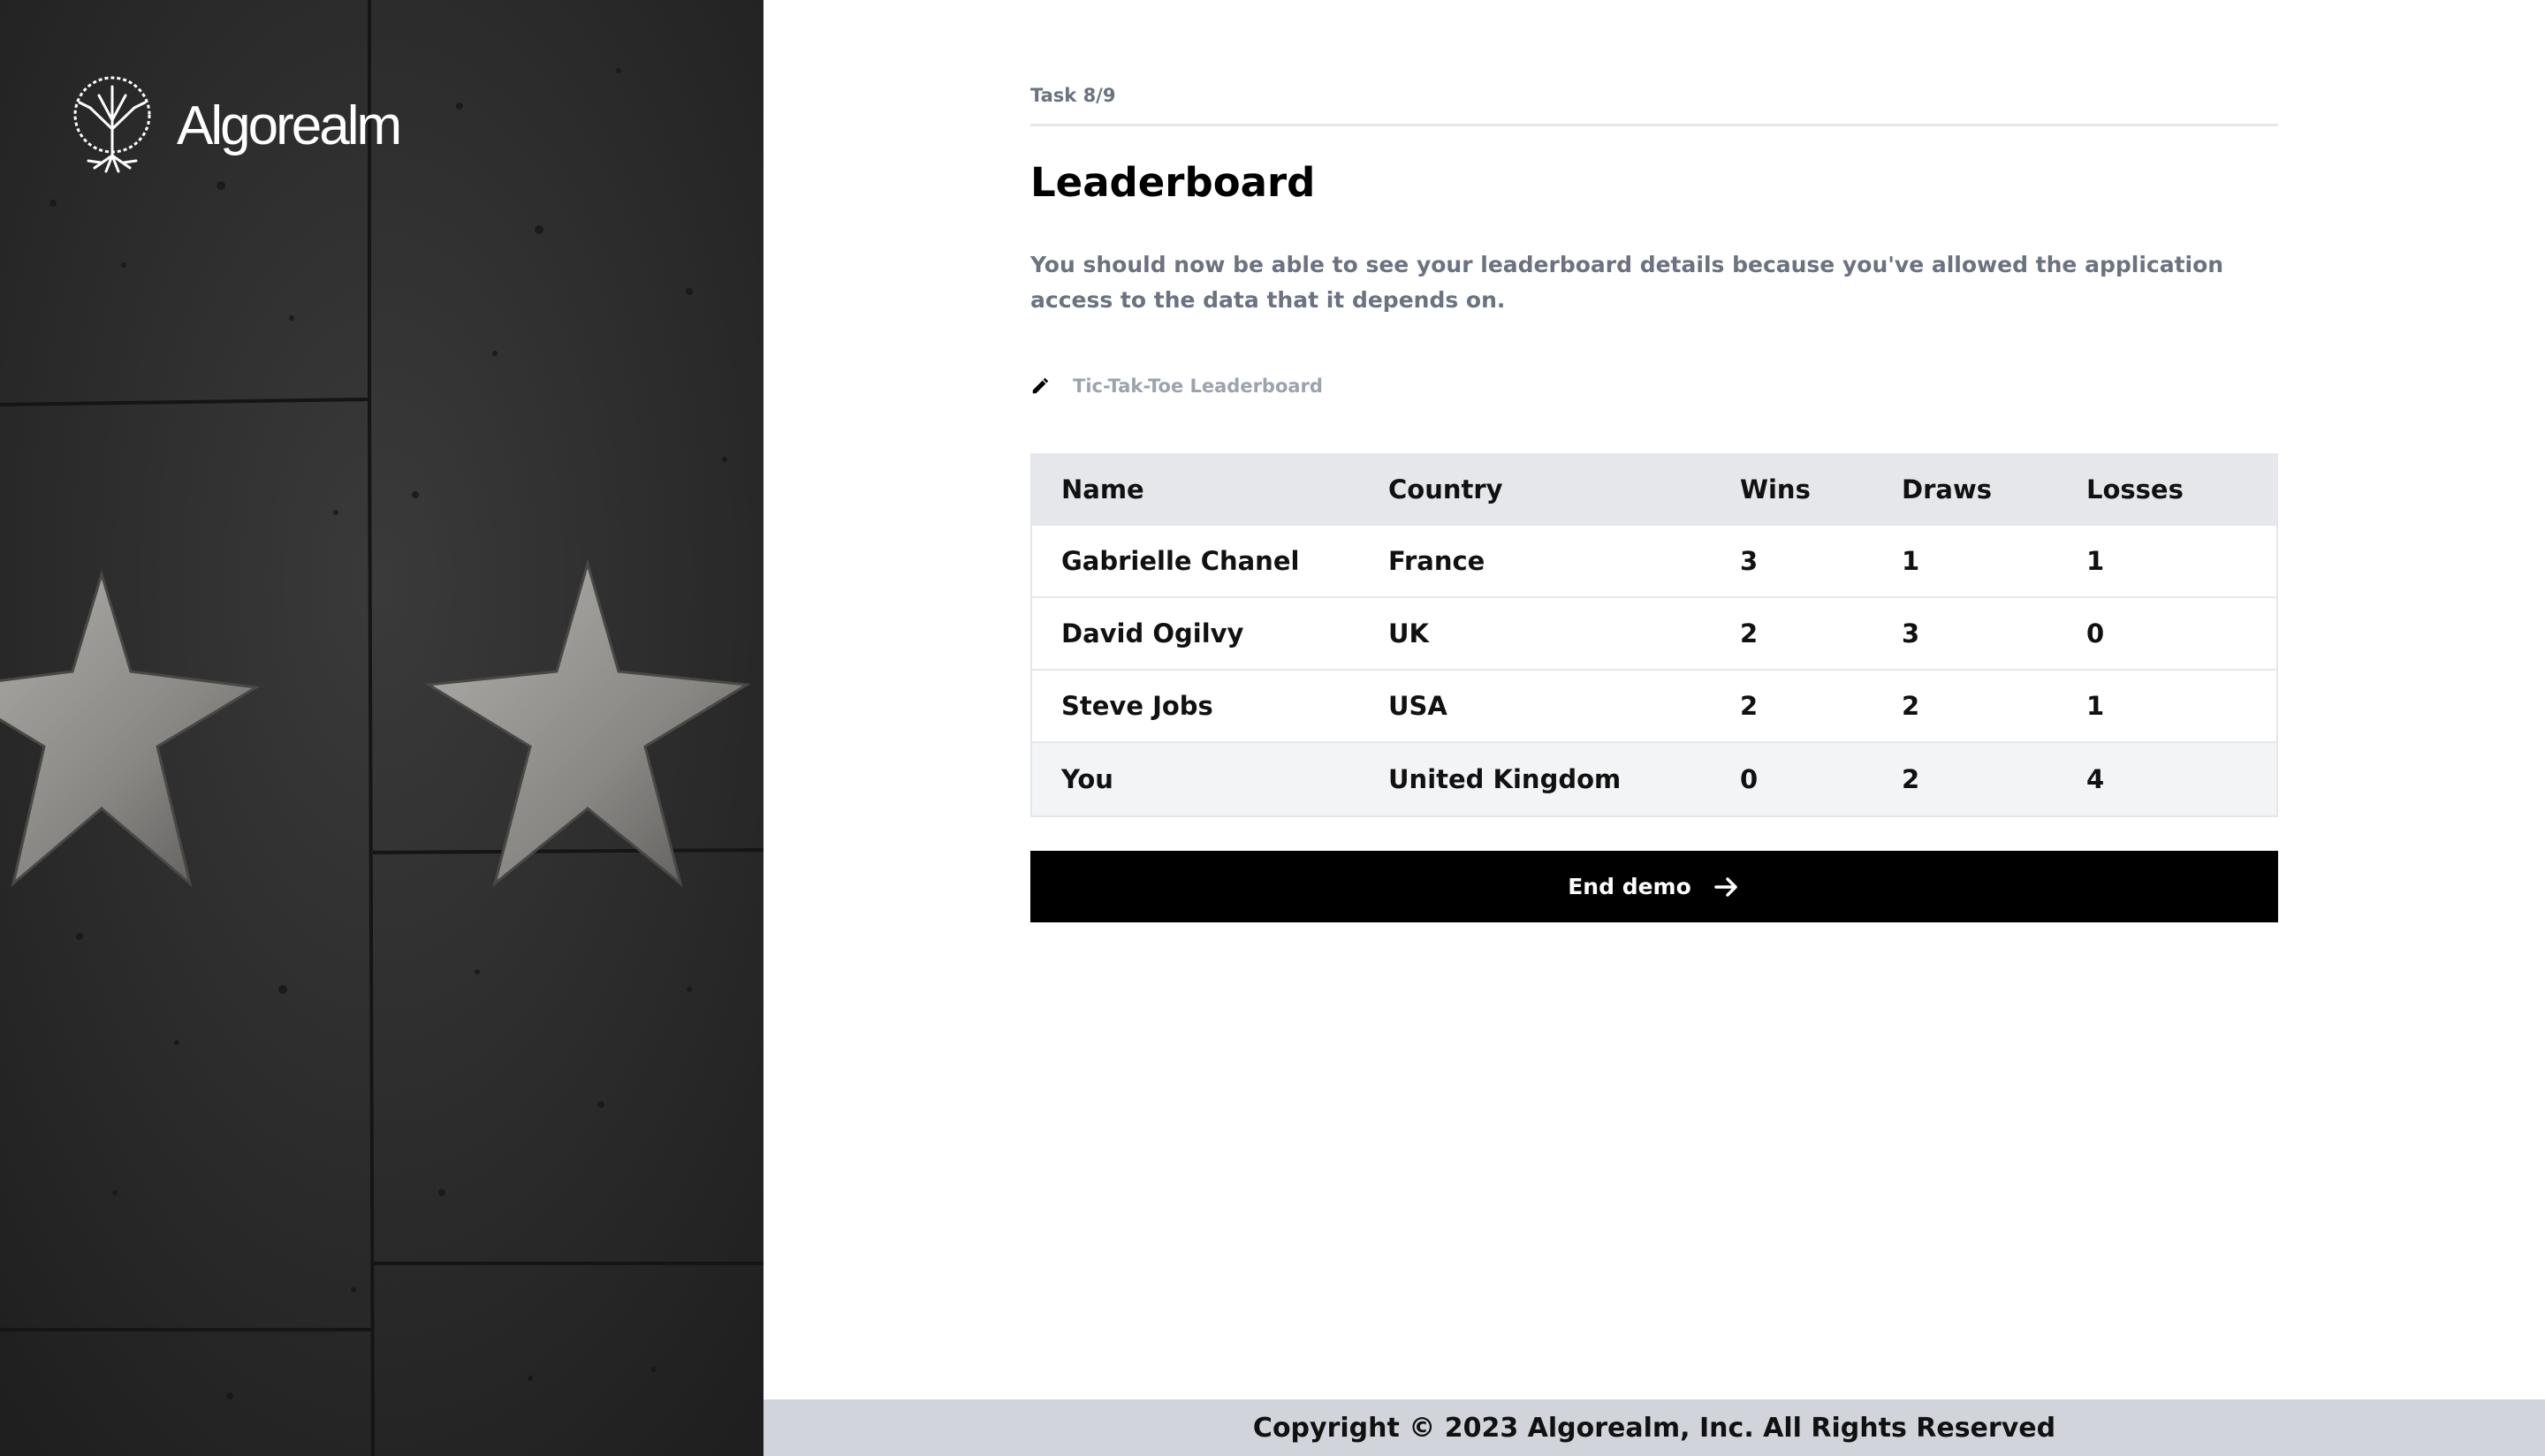  Describe the element at coordinates (2135, 489) in the screenshot. I see `column-header-losses: Losses` at that location.